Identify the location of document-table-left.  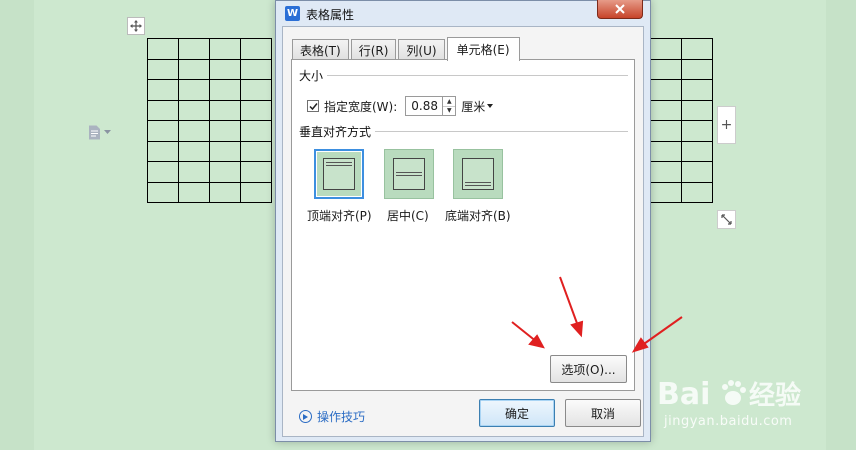
(209, 120).